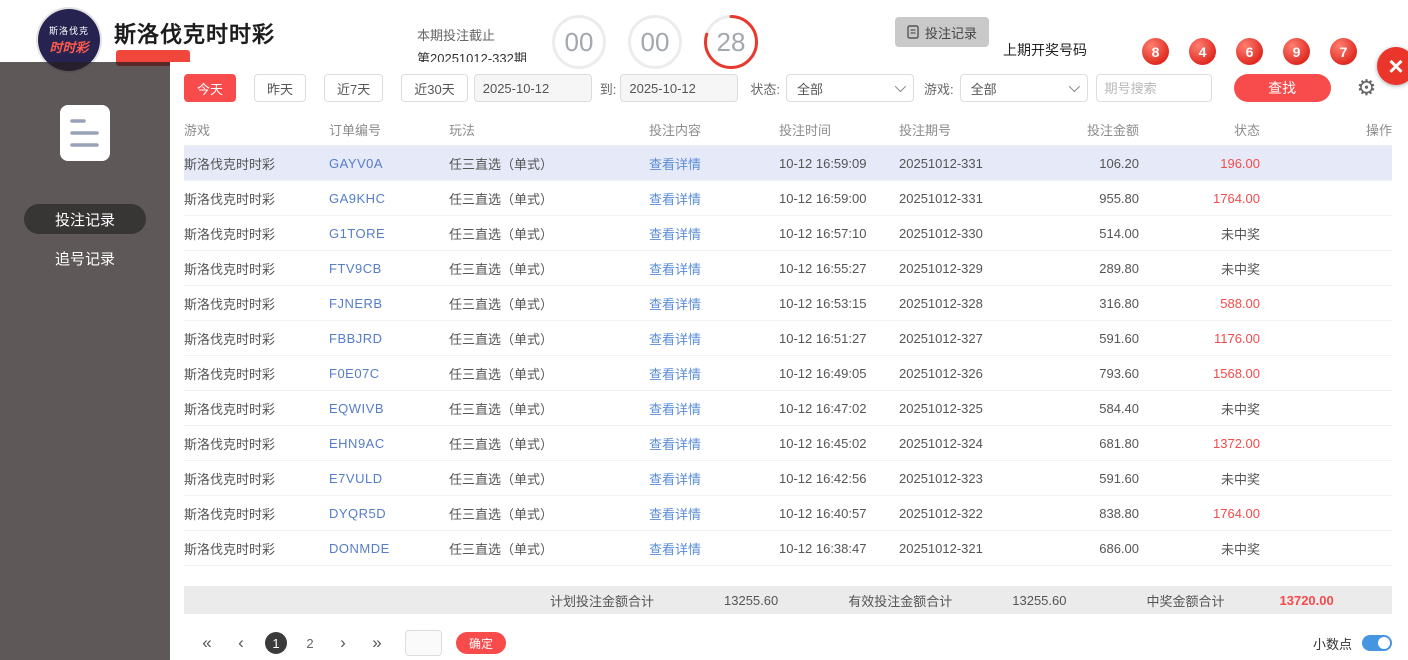 This screenshot has height=660, width=1408. I want to click on decimal-toggle-group: 小数点, so click(1352, 643).